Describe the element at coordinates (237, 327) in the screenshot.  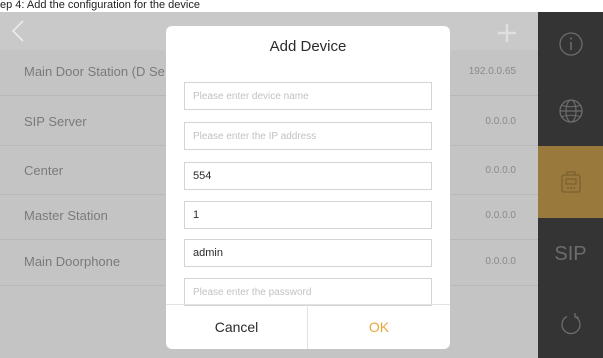
I see `cancel-button: Cancel` at that location.